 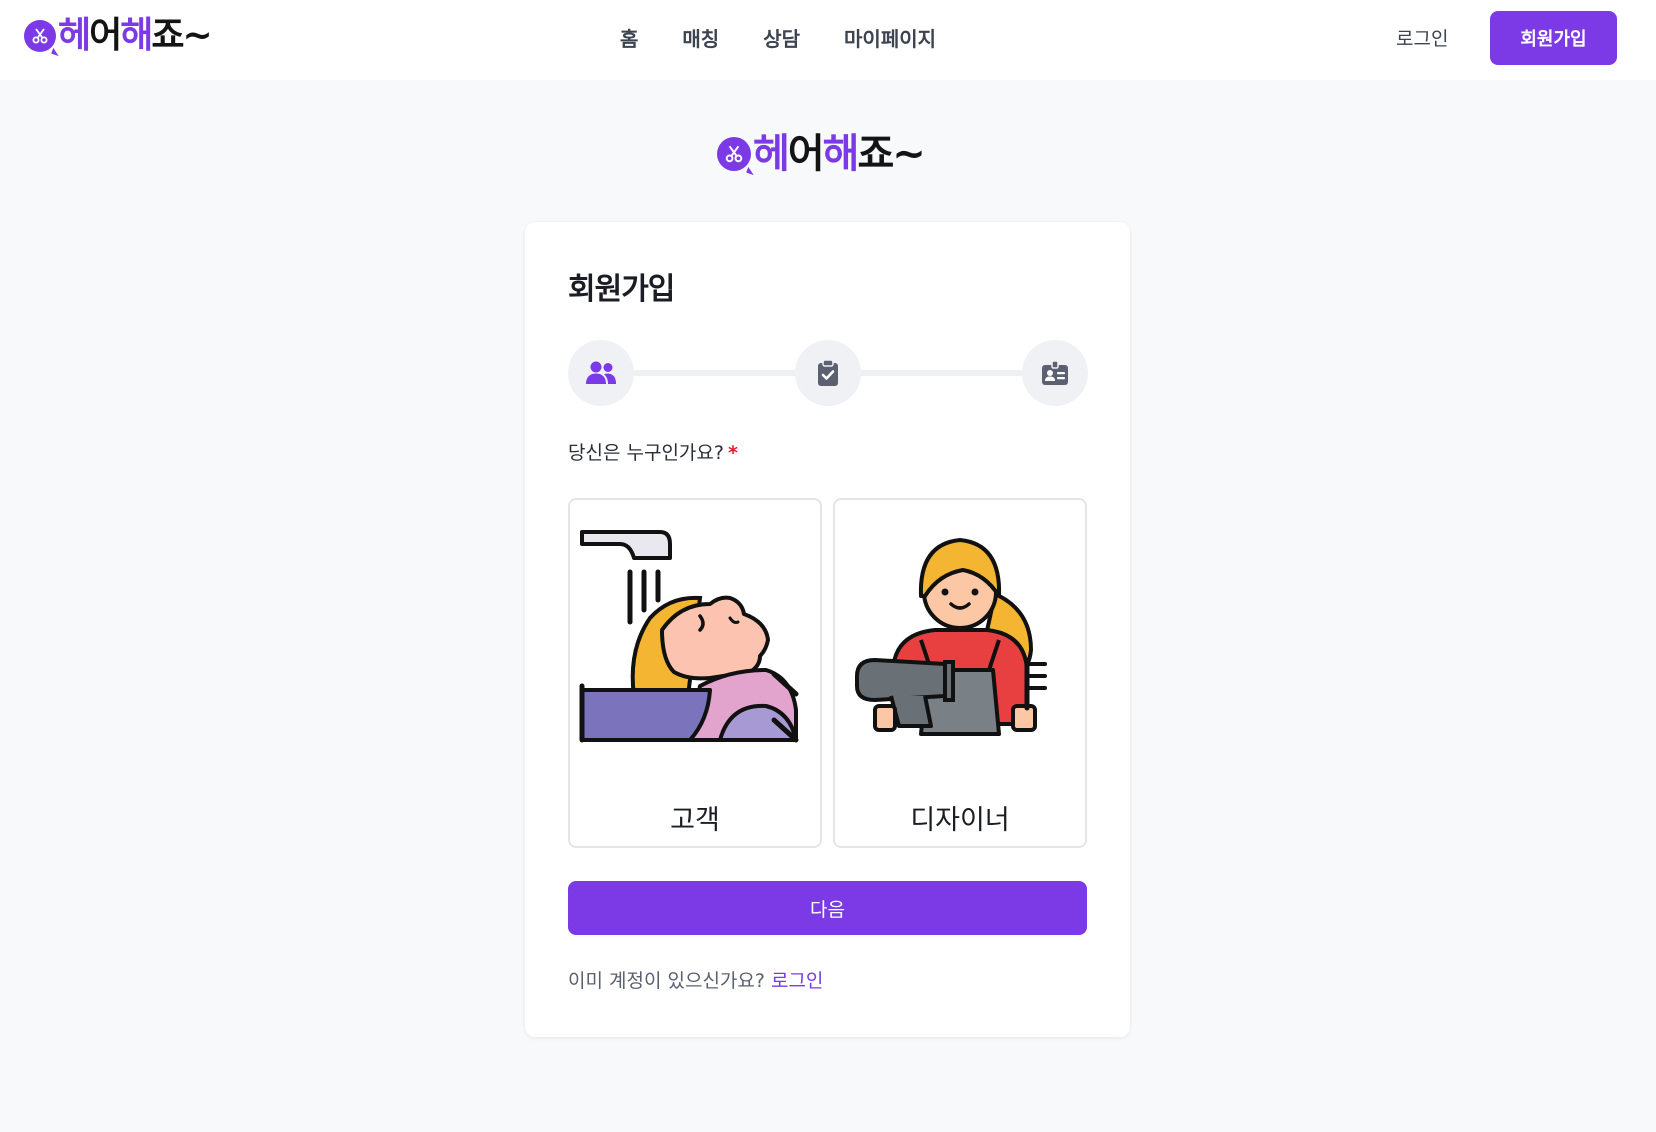 What do you see at coordinates (629, 37) in the screenshot?
I see `nav-item-home: 홈` at bounding box center [629, 37].